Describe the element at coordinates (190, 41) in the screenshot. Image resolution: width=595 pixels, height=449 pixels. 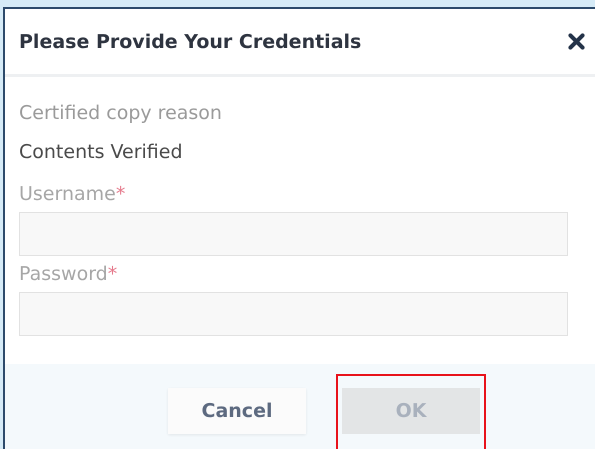
I see `dialog-title: Please Provide Your Credentials` at that location.